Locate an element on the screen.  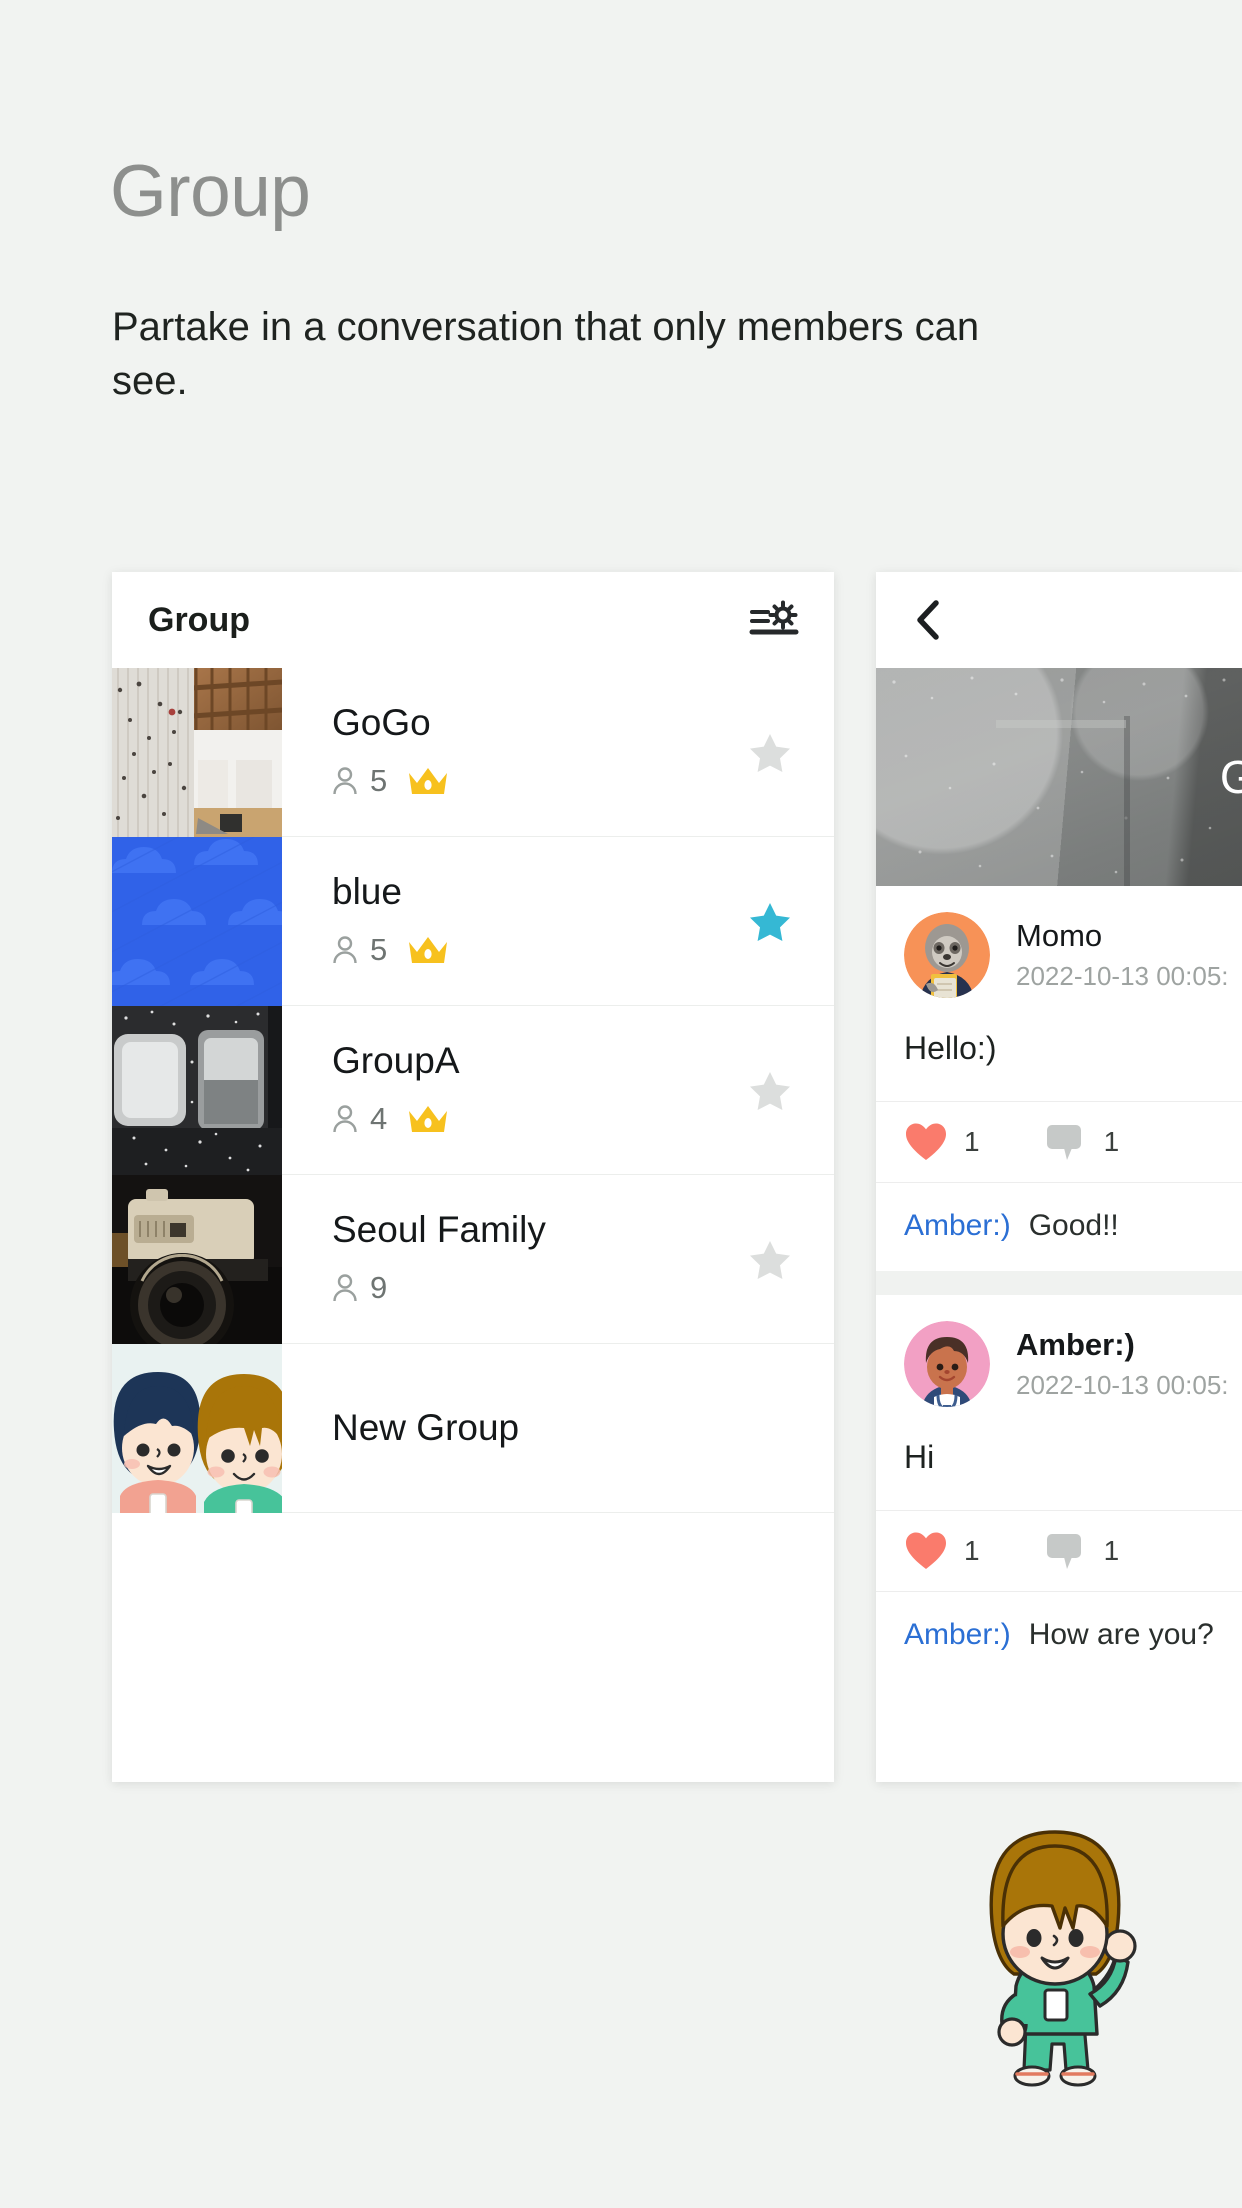
post-author: Amber:) is located at coordinates (1075, 1344).